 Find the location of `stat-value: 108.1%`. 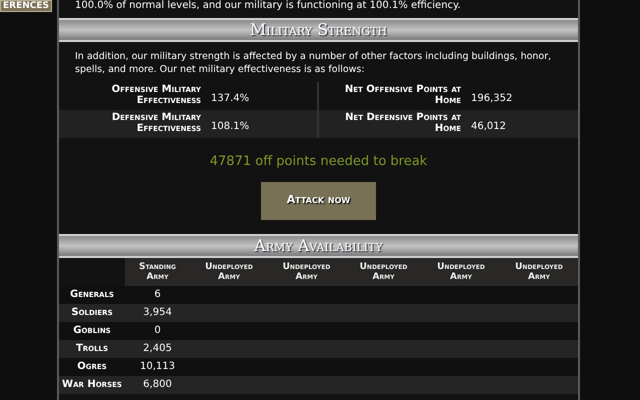

stat-value: 108.1% is located at coordinates (230, 126).